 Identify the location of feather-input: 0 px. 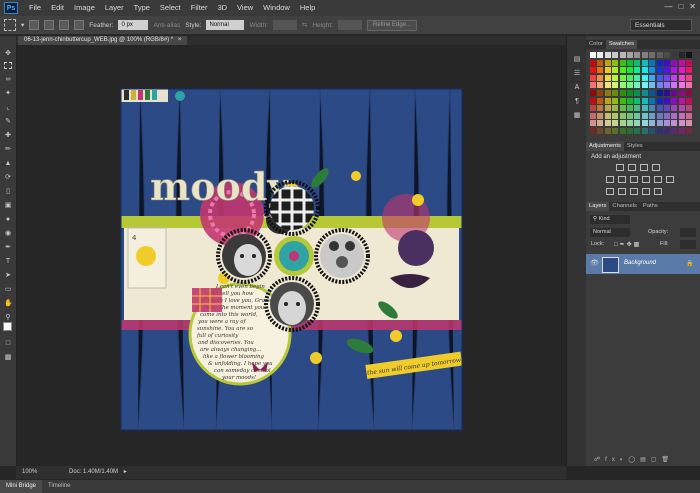
(133, 25).